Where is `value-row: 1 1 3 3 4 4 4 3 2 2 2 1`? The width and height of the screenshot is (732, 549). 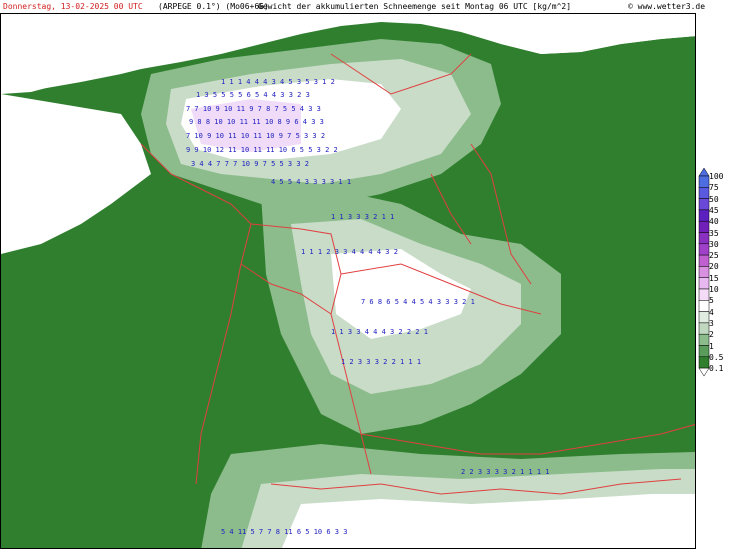
value-row: 1 1 3 3 4 4 4 3 2 2 2 1 is located at coordinates (379, 332).